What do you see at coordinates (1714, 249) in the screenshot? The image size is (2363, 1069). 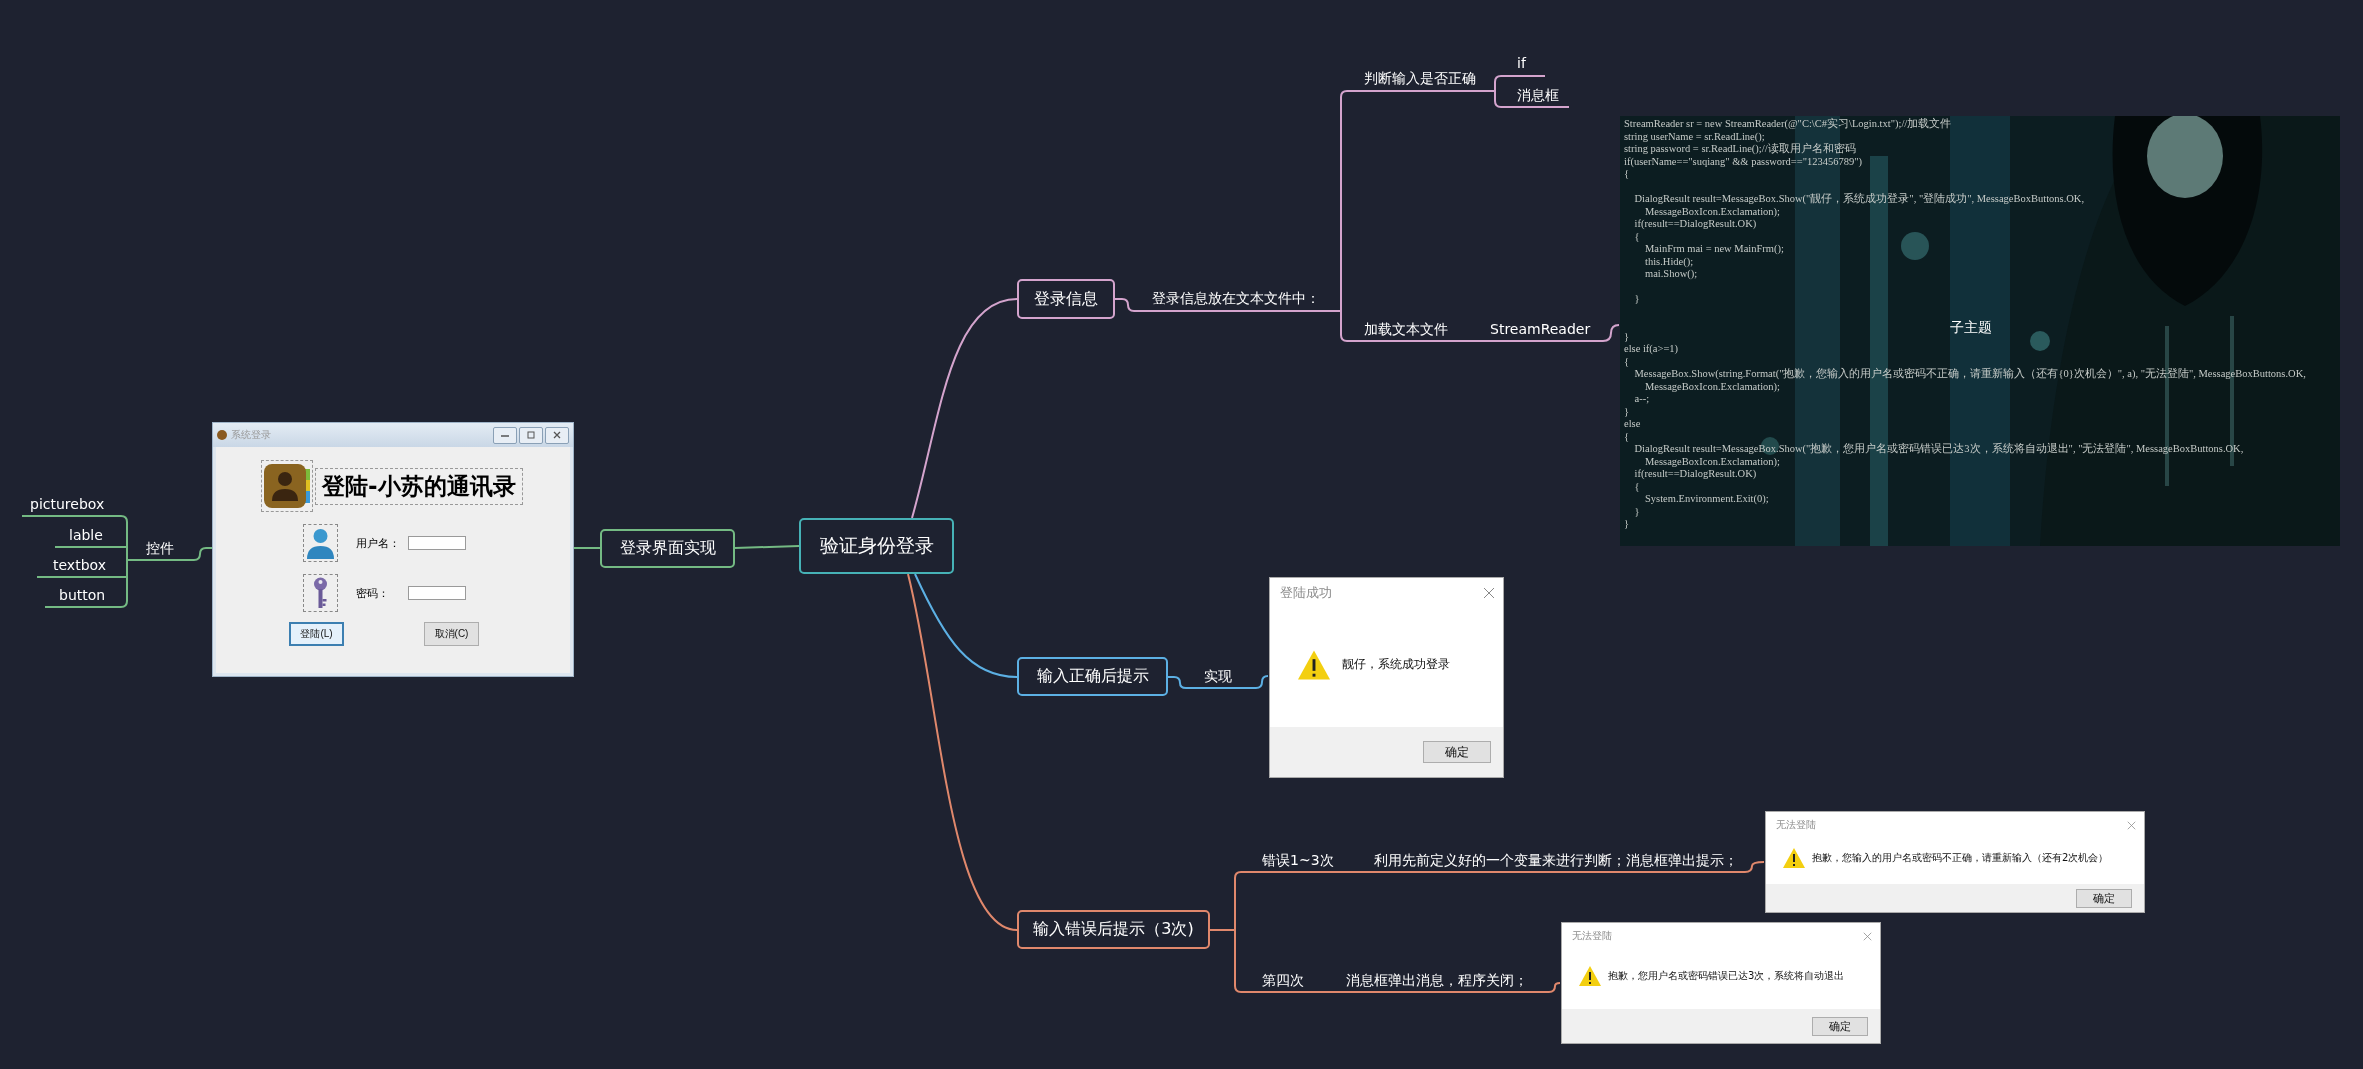 I see `code-line: MainFrm mai = new MainFrm();` at bounding box center [1714, 249].